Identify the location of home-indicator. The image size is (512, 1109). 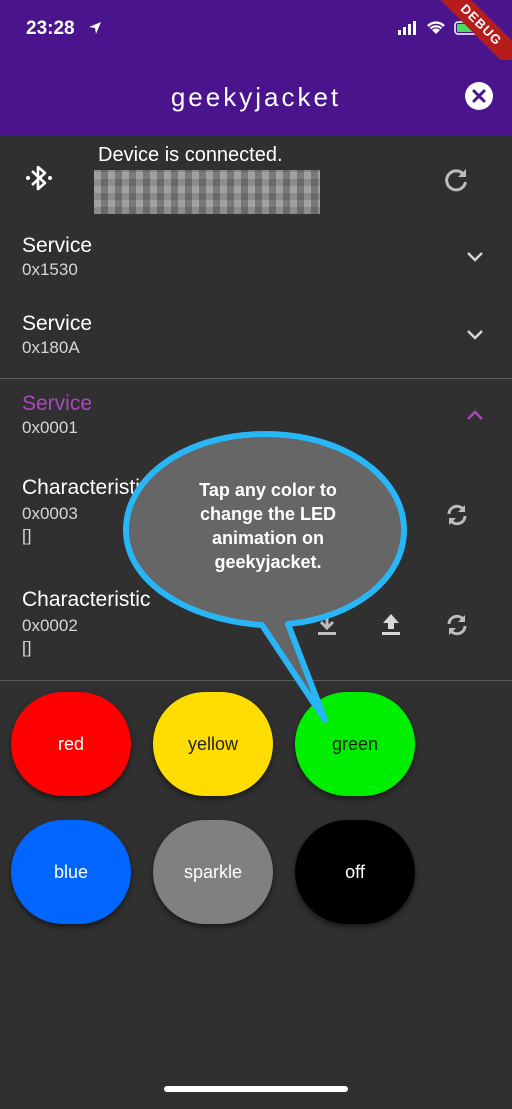
(256, 1089).